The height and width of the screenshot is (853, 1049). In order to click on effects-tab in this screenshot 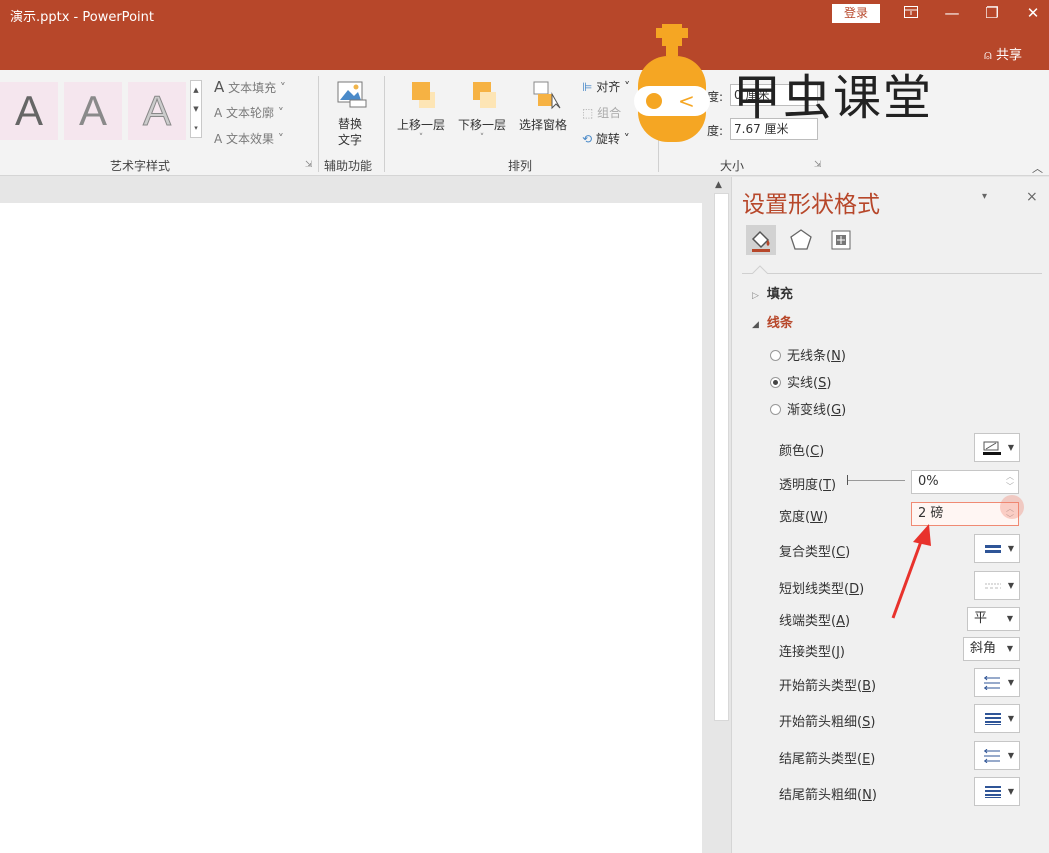, I will do `click(801, 240)`.